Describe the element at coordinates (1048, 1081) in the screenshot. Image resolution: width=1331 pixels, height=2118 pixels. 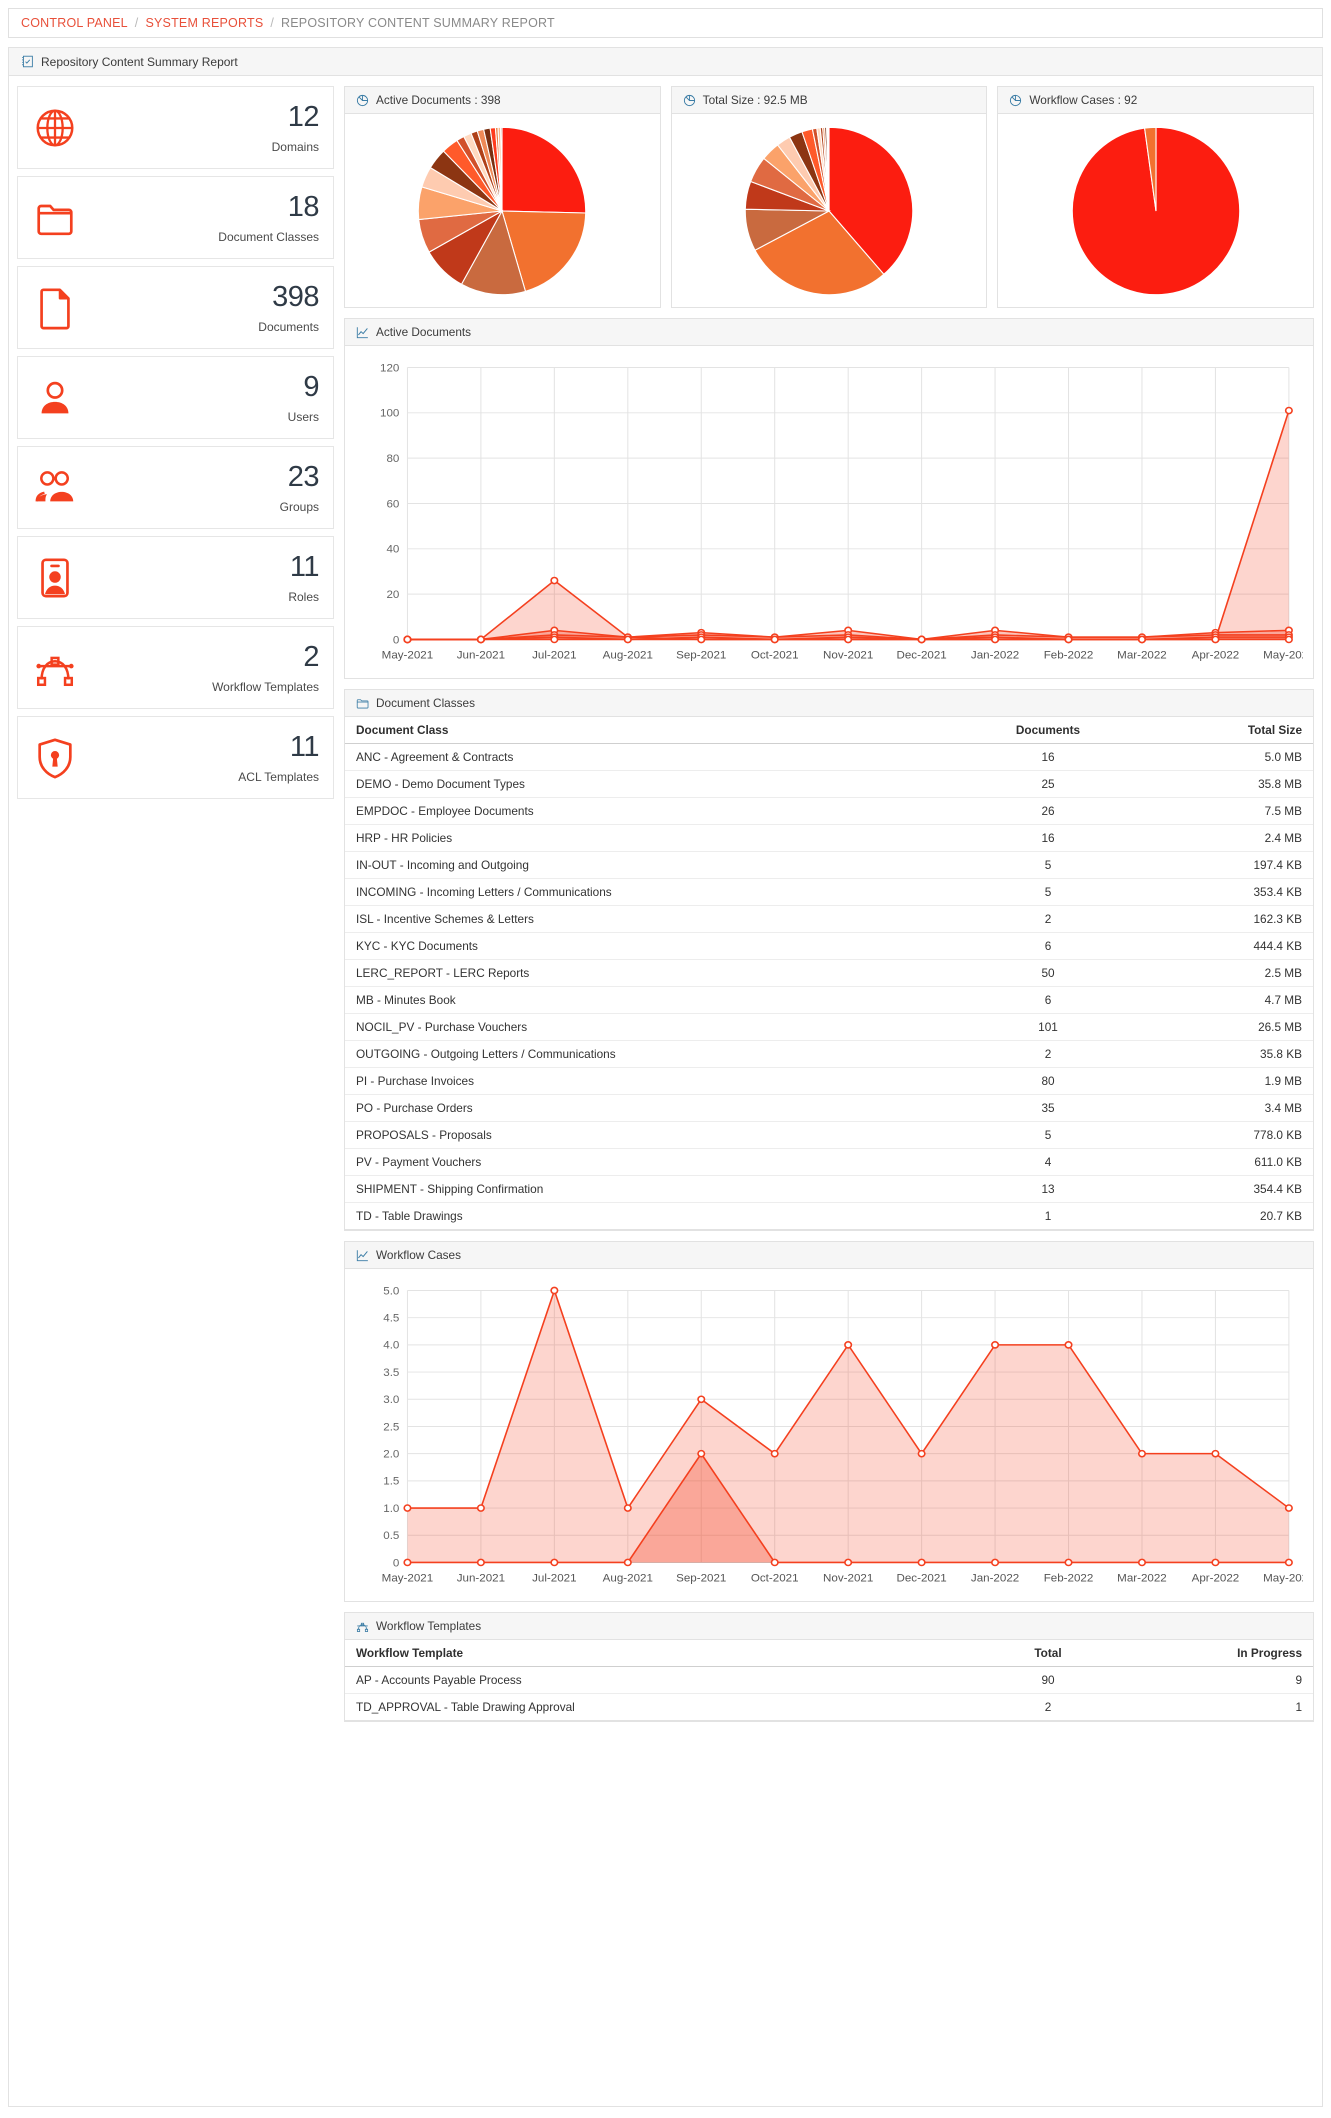
I see `cell-documents: 80` at that location.